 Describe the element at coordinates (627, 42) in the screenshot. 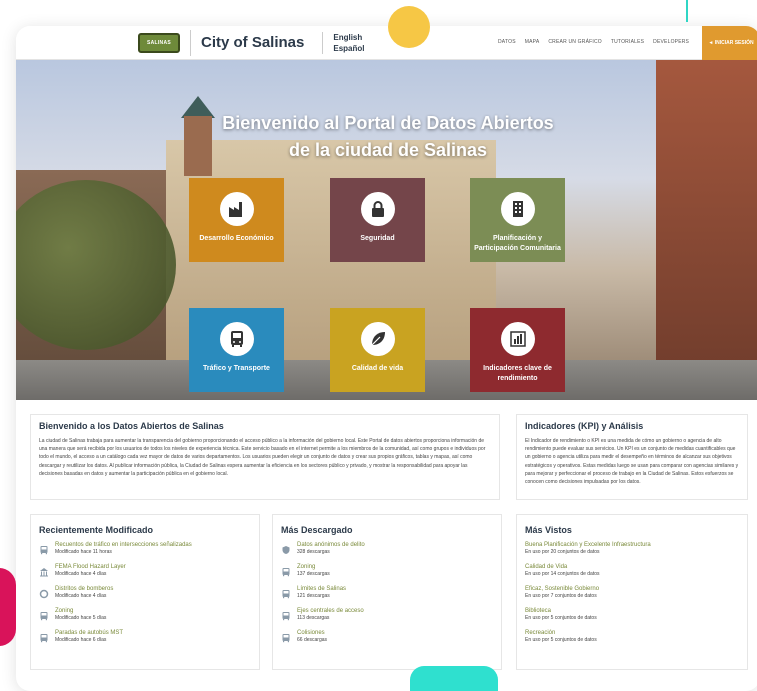

I see `nav-tutoriales: TUTORIALES` at that location.